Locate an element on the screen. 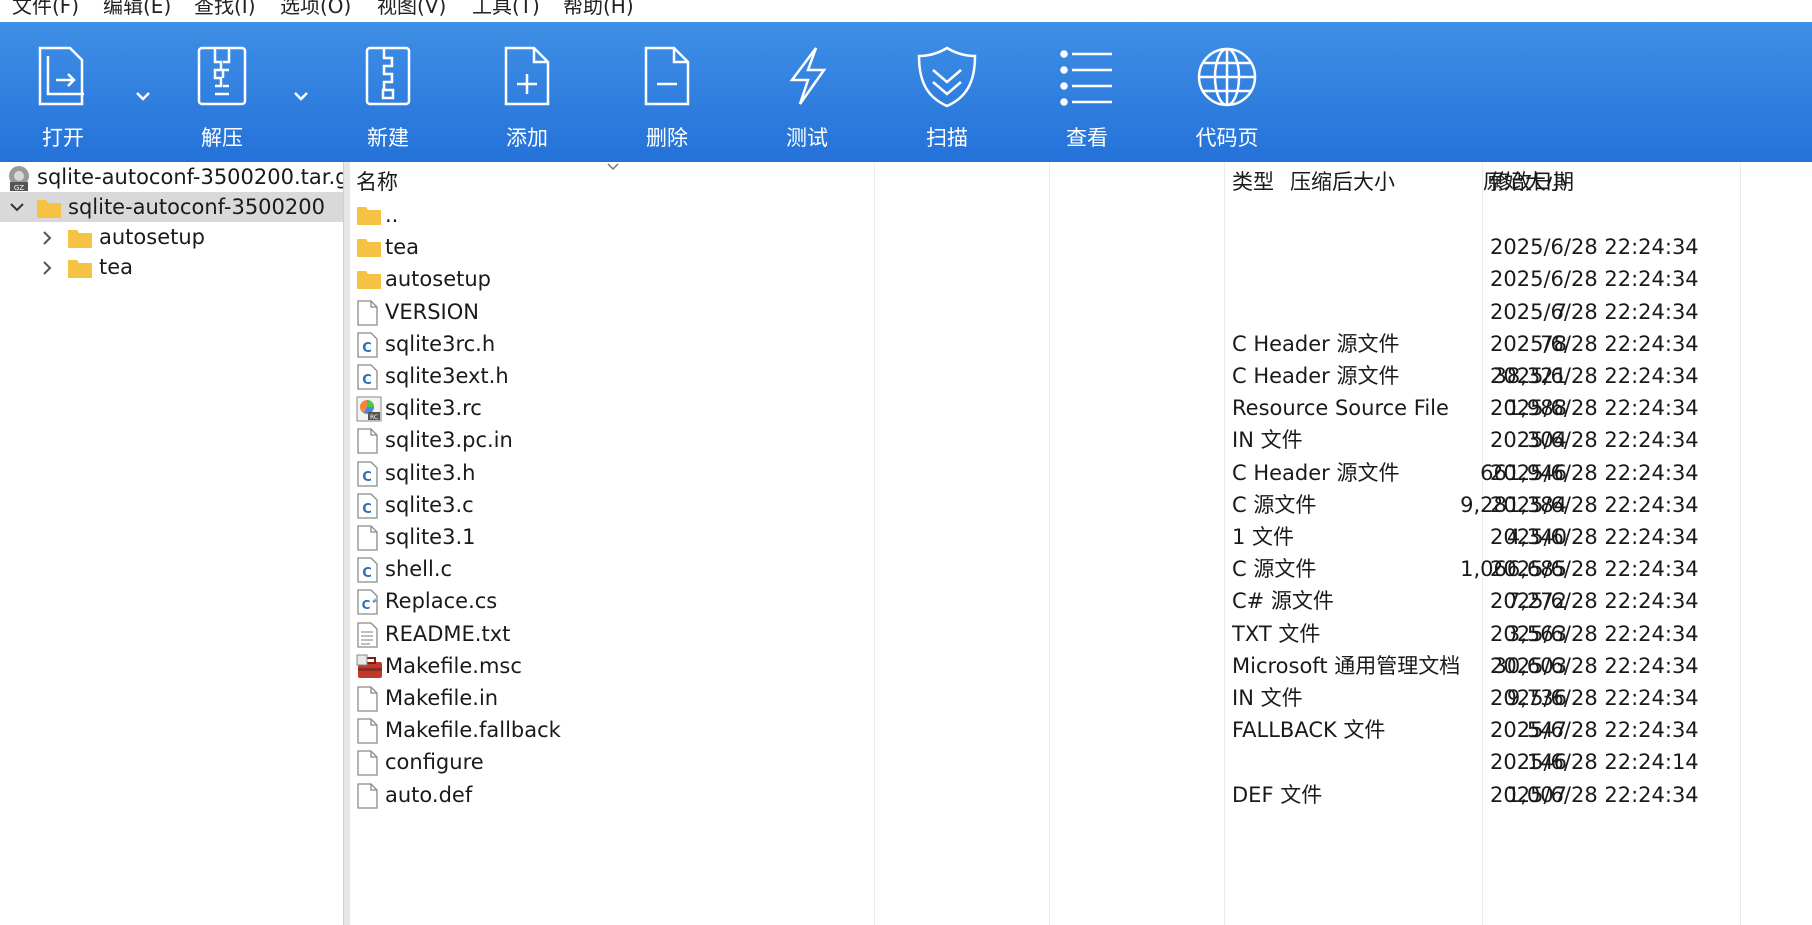 This screenshot has width=1812, height=925. file-type: DEF 文件 is located at coordinates (1277, 794).